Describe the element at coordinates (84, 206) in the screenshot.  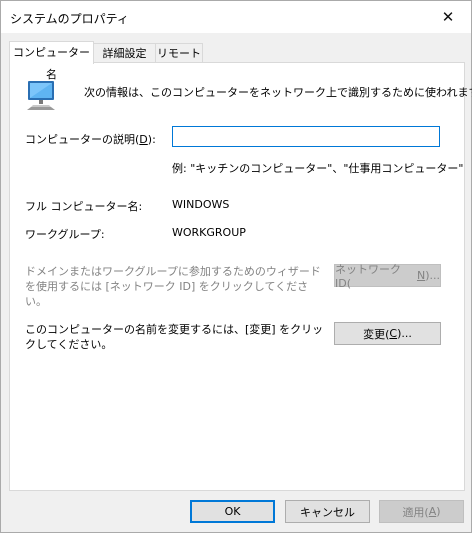
I see `full-computer-name-label: フル コンピューター名:` at that location.